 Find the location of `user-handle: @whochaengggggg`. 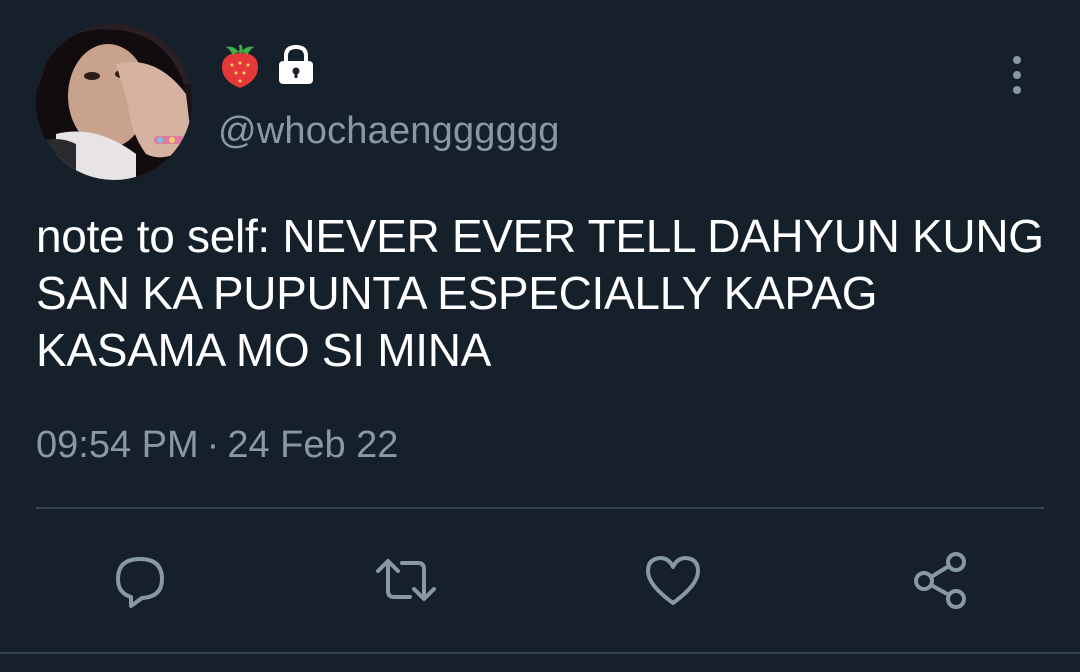

user-handle: @whochaengggggg is located at coordinates (389, 131).